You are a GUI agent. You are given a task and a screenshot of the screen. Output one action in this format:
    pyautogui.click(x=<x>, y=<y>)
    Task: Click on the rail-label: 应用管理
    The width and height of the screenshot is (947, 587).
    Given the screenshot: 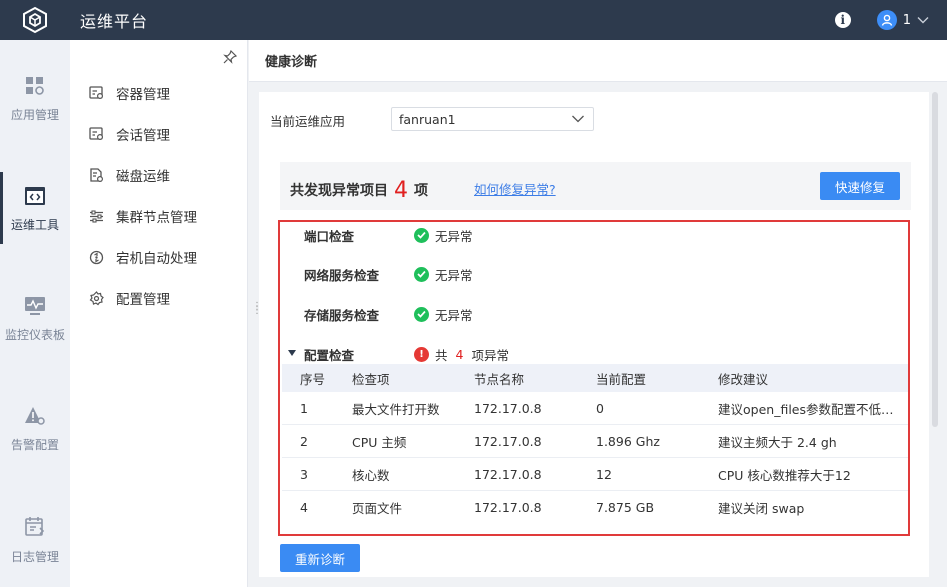 What is the action you would take?
    pyautogui.click(x=34, y=115)
    